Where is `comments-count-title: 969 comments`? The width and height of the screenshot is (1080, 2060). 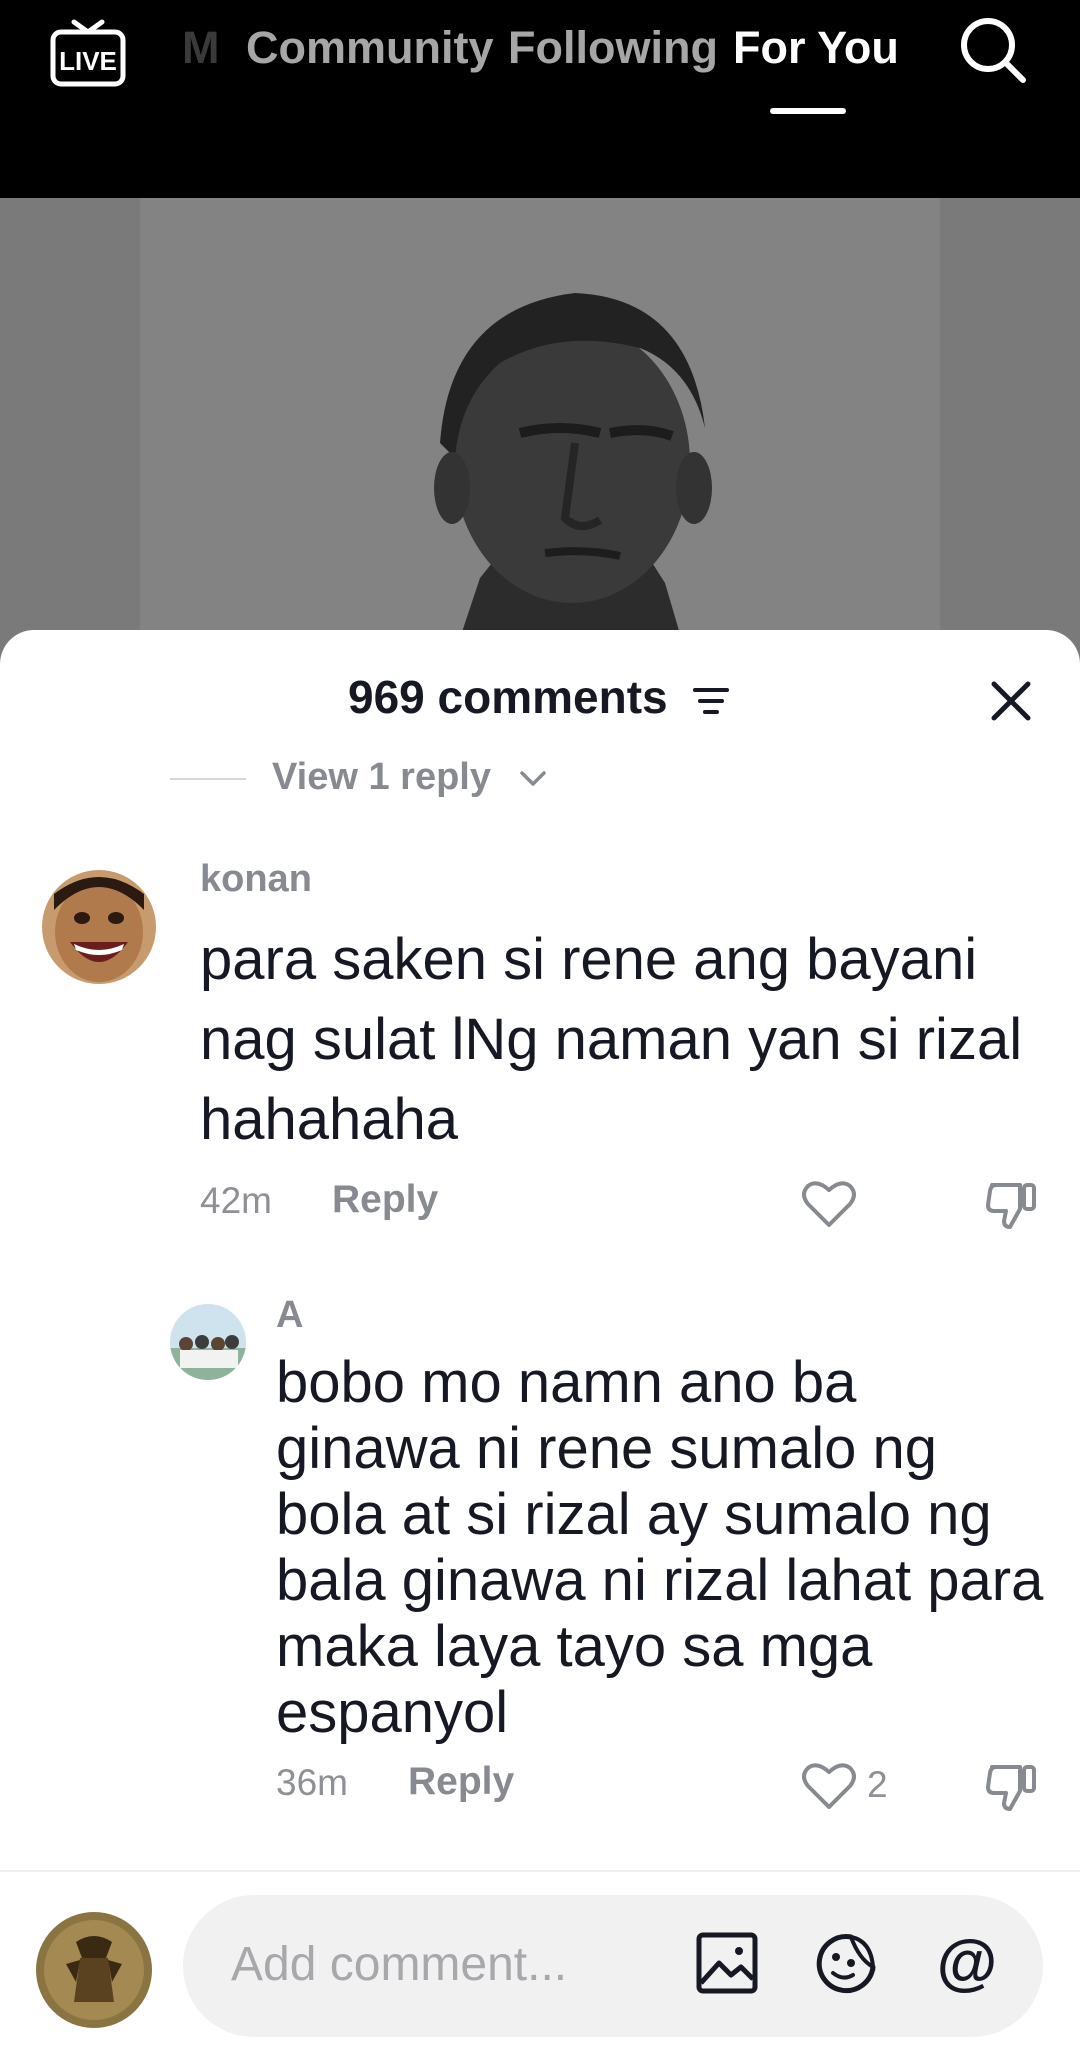 comments-count-title: 969 comments is located at coordinates (508, 697).